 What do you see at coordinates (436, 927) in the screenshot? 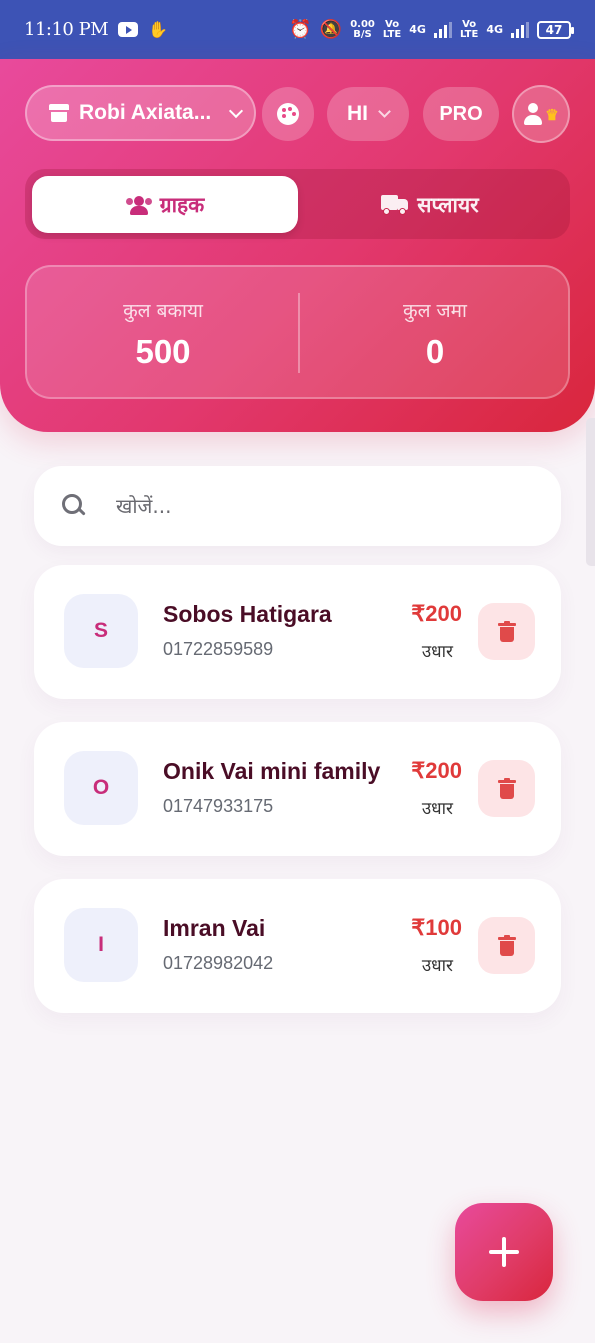
I see `customer-amount: ₹100` at bounding box center [436, 927].